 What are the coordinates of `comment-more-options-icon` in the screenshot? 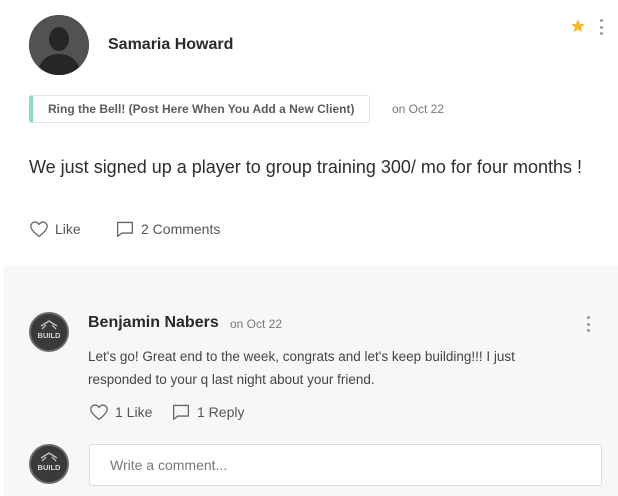 It's located at (588, 324).